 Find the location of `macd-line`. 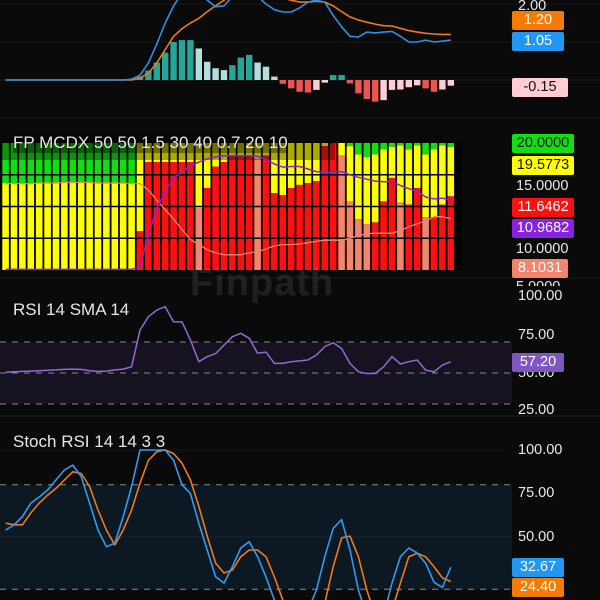

macd-line is located at coordinates (228, 40).